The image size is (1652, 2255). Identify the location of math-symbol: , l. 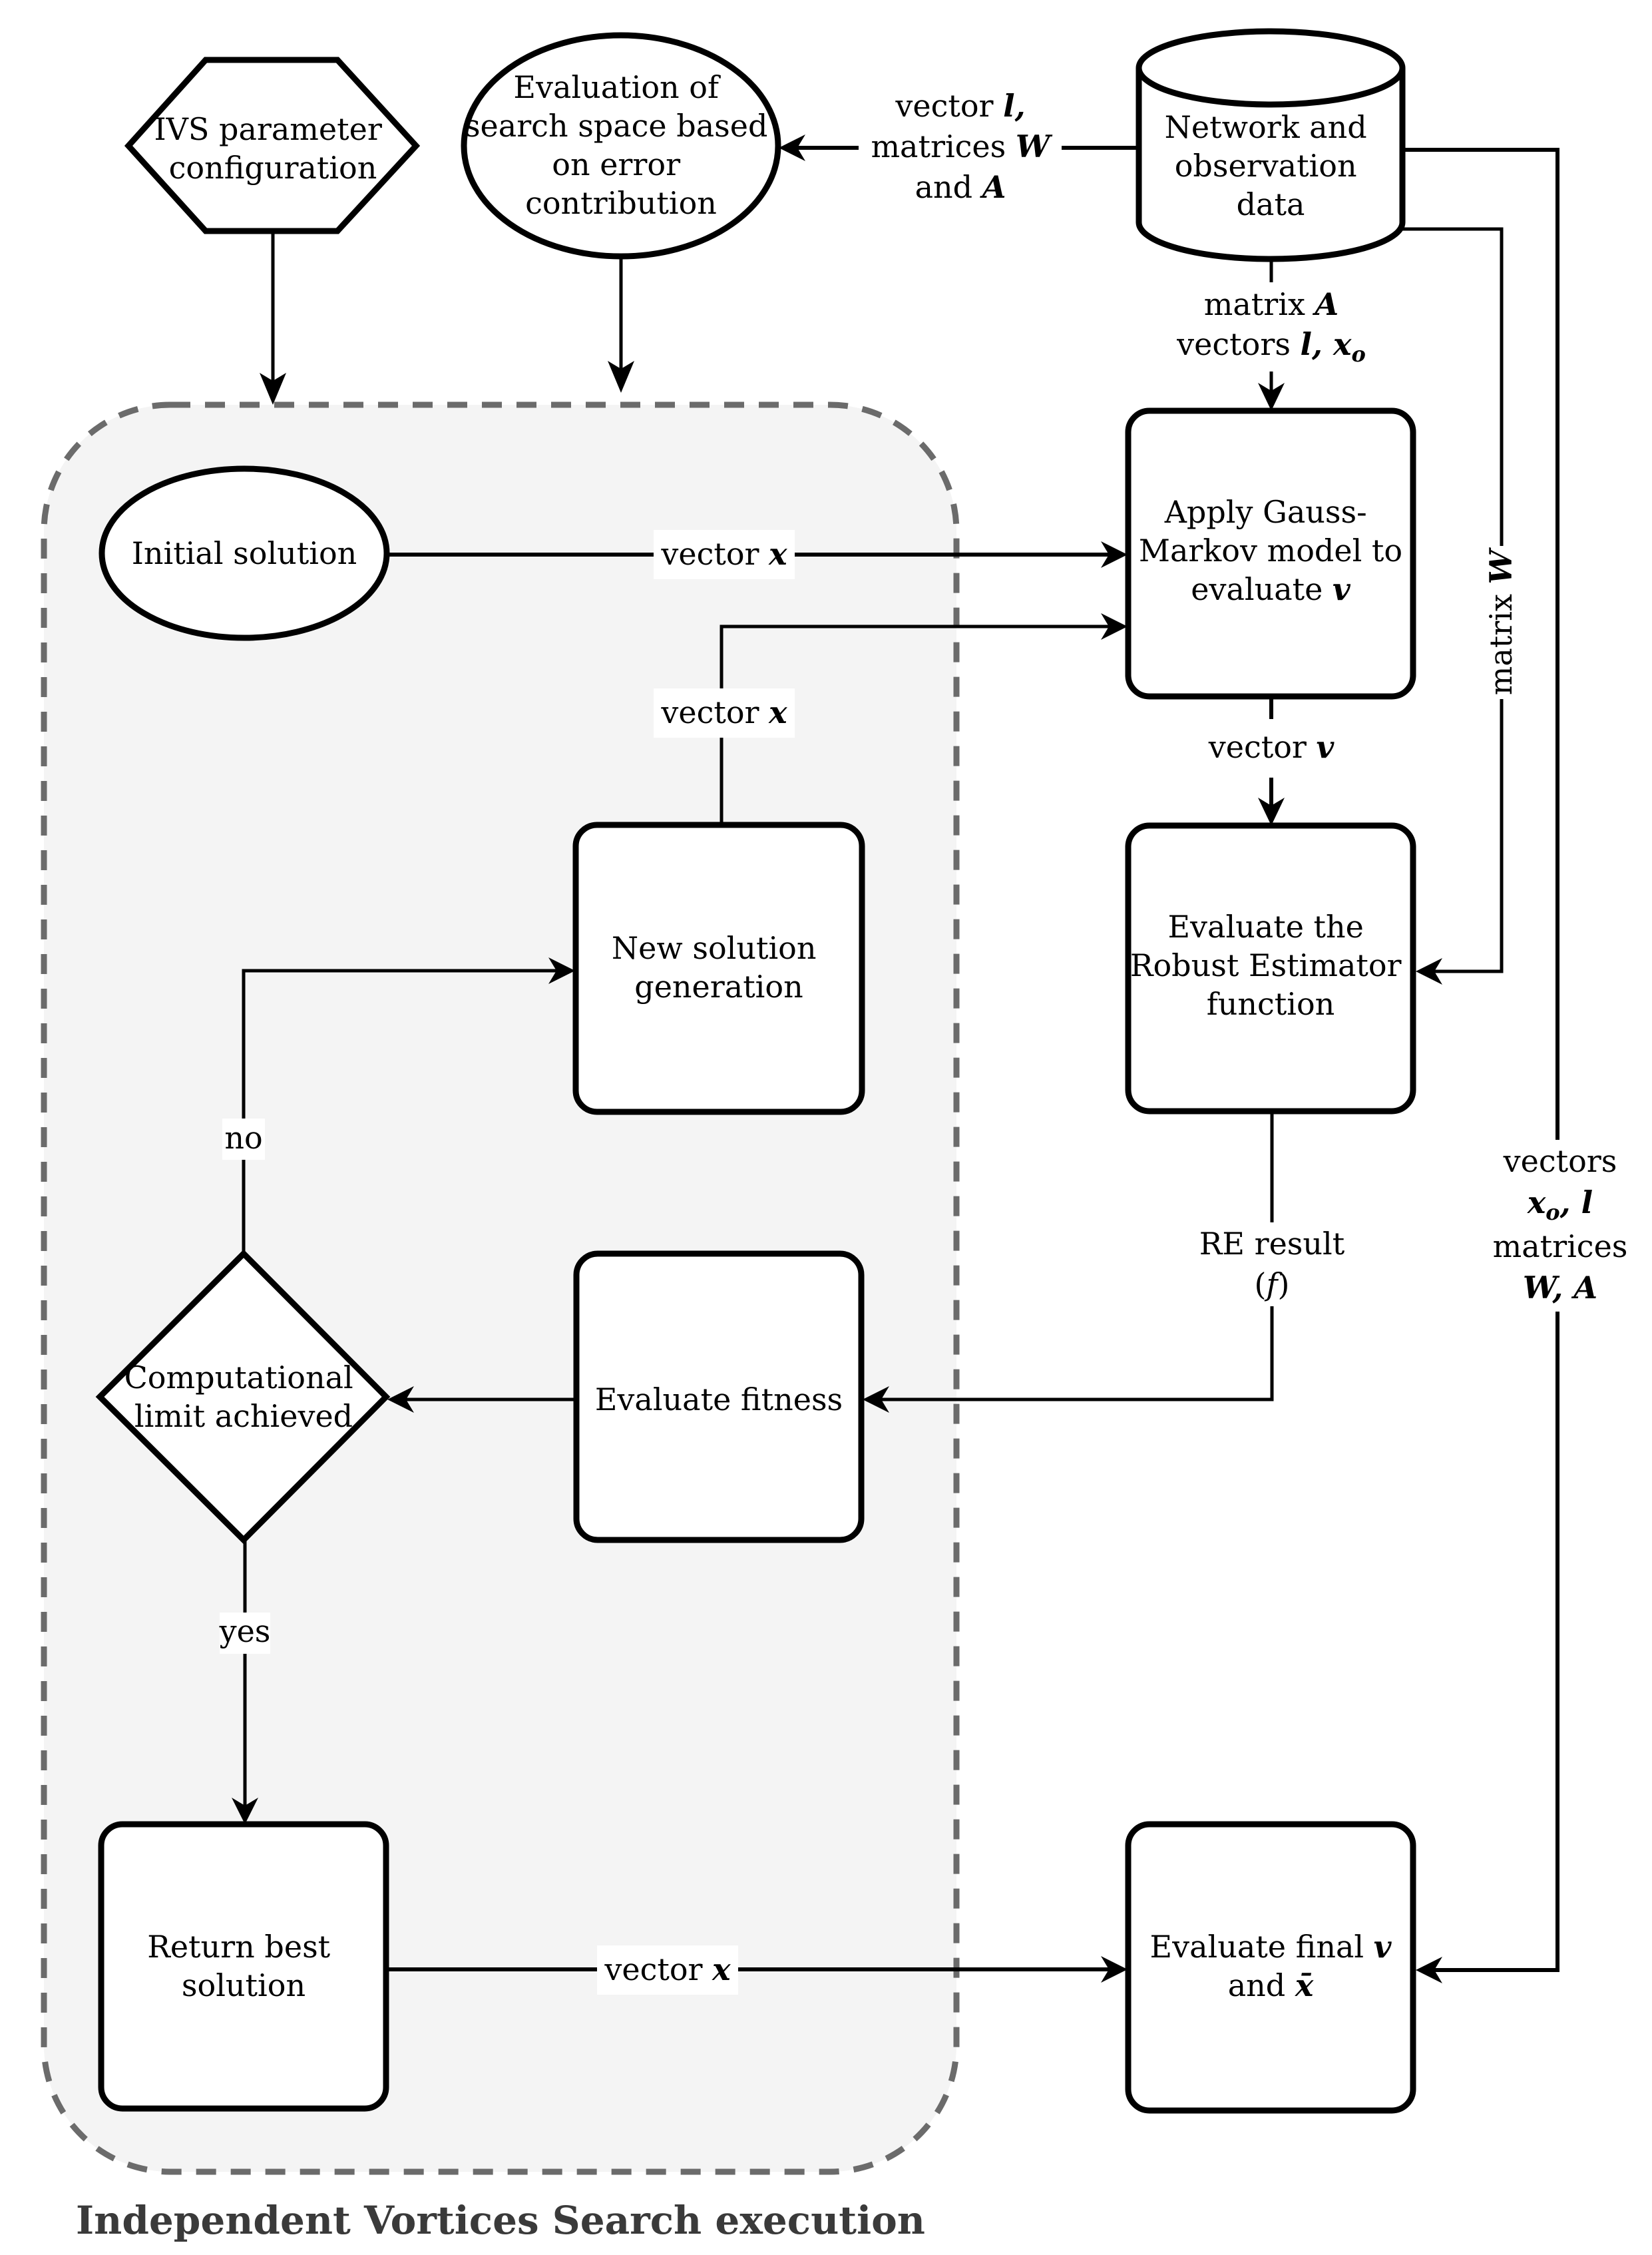
(1576, 1202).